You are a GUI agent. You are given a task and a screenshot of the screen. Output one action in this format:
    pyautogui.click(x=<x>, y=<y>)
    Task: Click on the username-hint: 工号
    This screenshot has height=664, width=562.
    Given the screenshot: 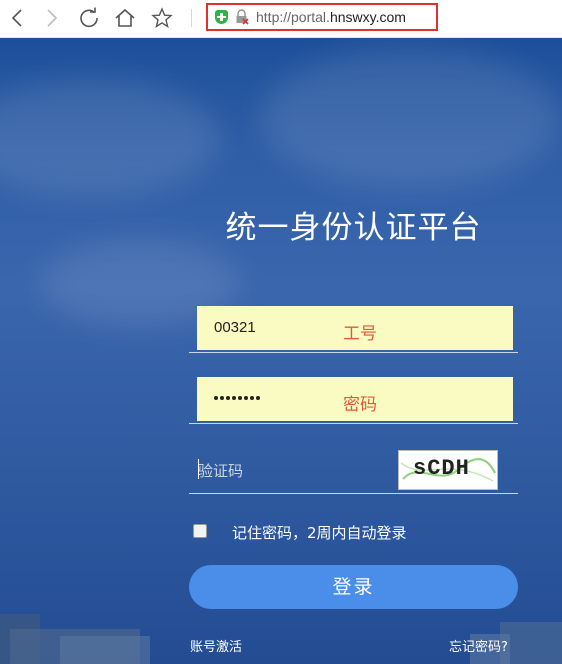 What is the action you would take?
    pyautogui.click(x=360, y=334)
    